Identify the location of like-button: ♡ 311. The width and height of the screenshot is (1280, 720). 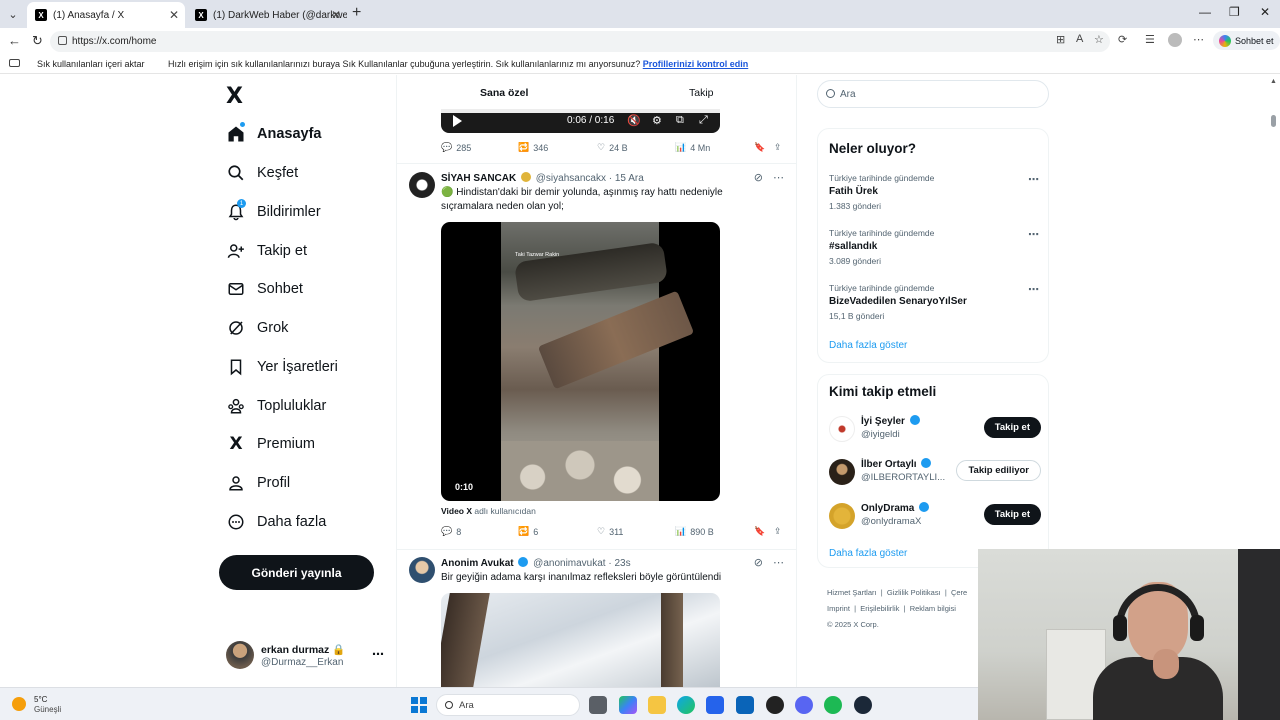
(610, 531).